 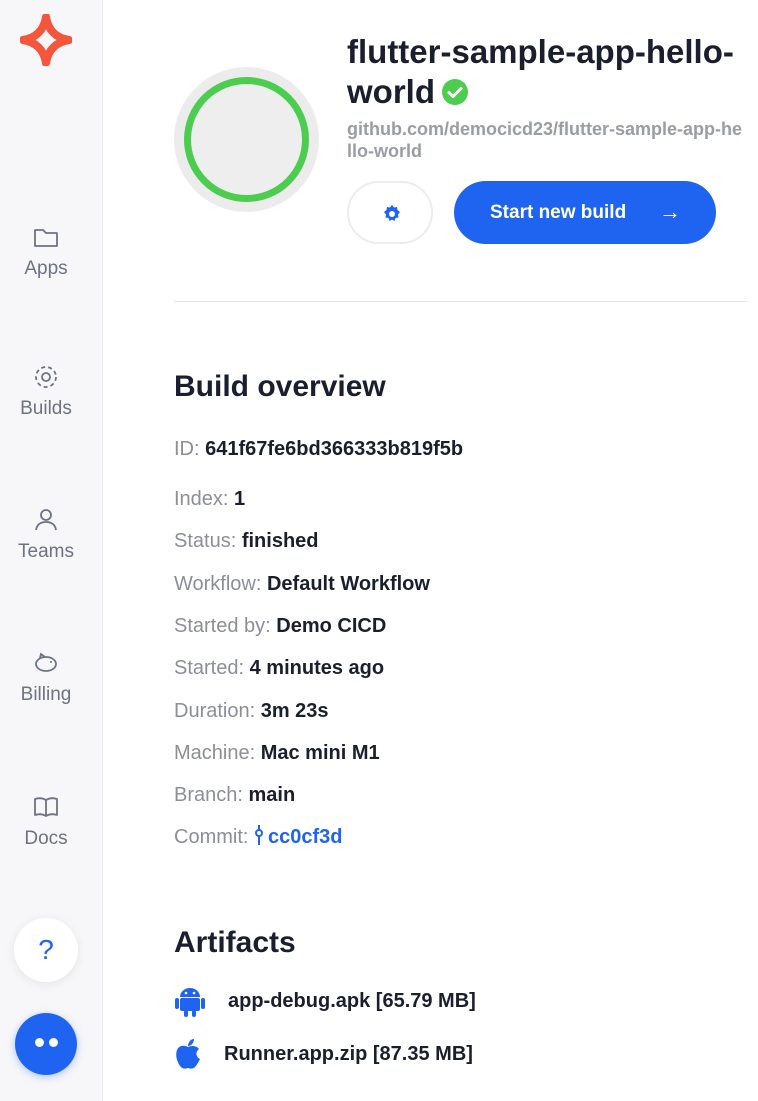 What do you see at coordinates (455, 92) in the screenshot?
I see `verified-check-icon` at bounding box center [455, 92].